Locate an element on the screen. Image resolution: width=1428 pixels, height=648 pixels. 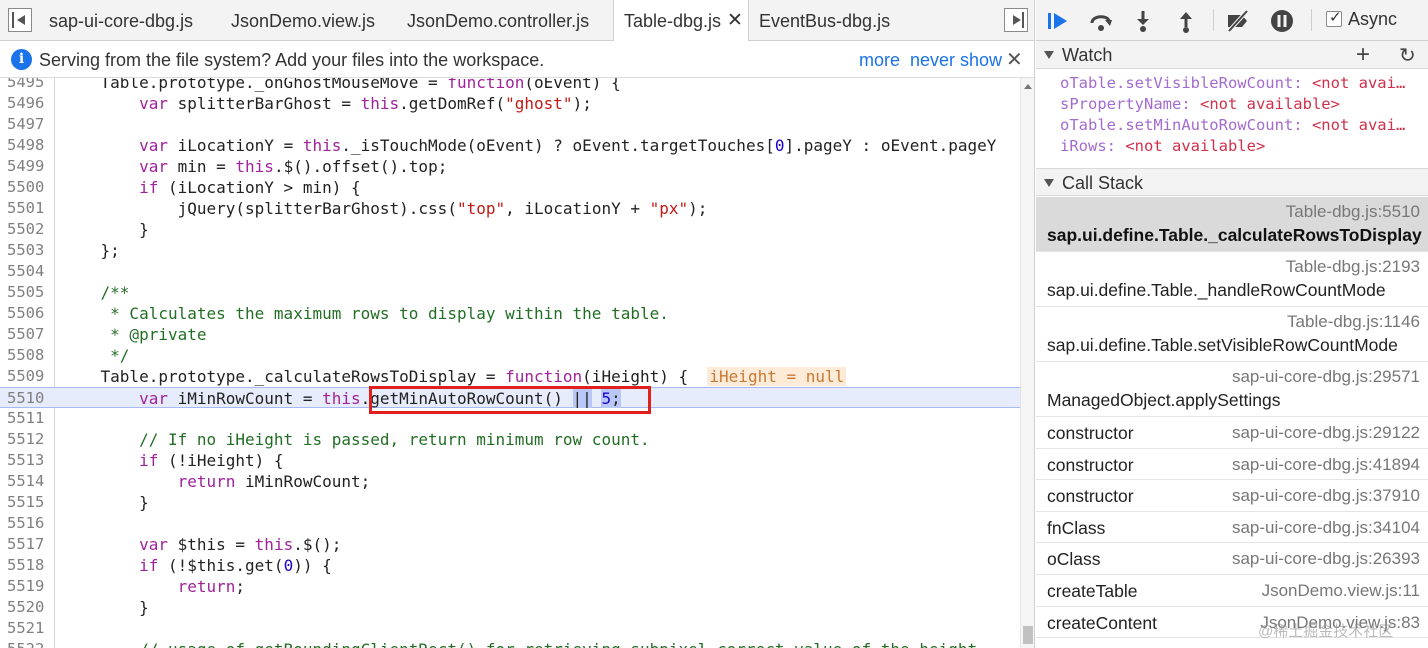
step-out-icon is located at coordinates (1186, 21).